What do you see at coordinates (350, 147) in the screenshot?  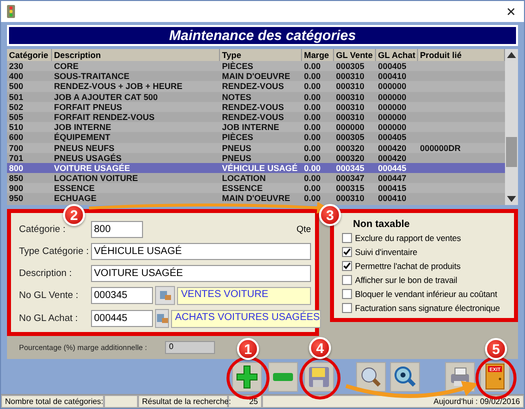 I see `table-cell-text: 000320` at bounding box center [350, 147].